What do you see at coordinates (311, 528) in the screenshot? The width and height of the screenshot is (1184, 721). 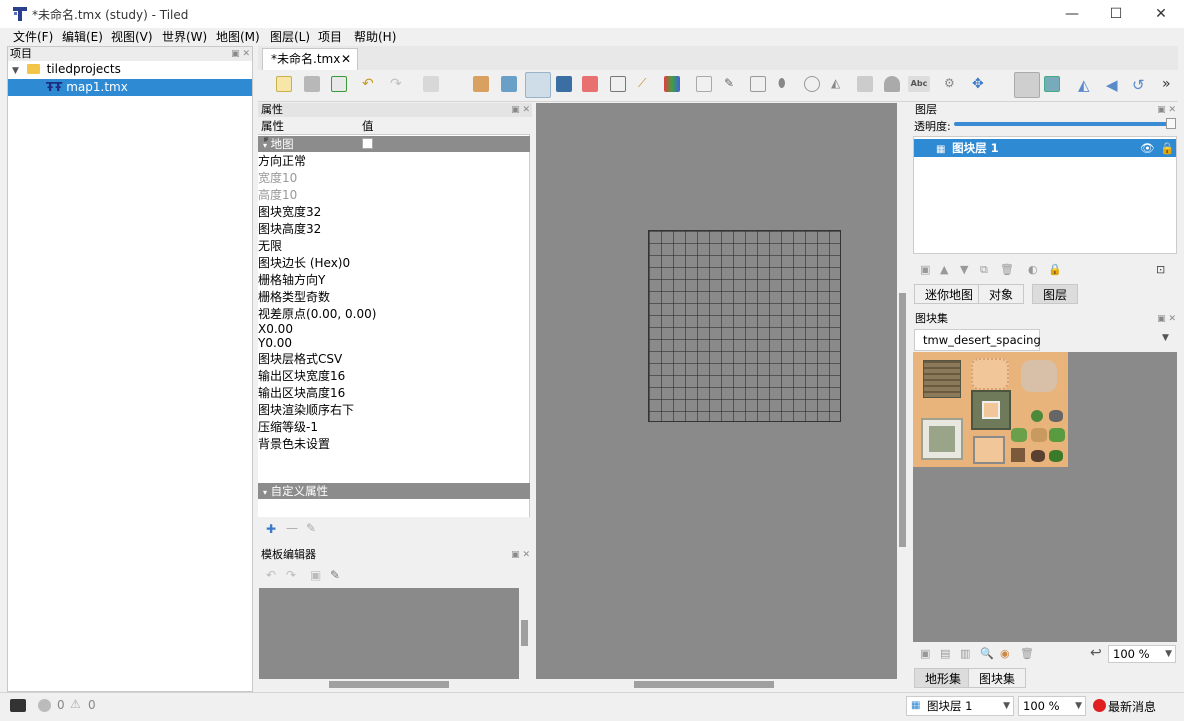 I see `rename-property-icon: ✎` at bounding box center [311, 528].